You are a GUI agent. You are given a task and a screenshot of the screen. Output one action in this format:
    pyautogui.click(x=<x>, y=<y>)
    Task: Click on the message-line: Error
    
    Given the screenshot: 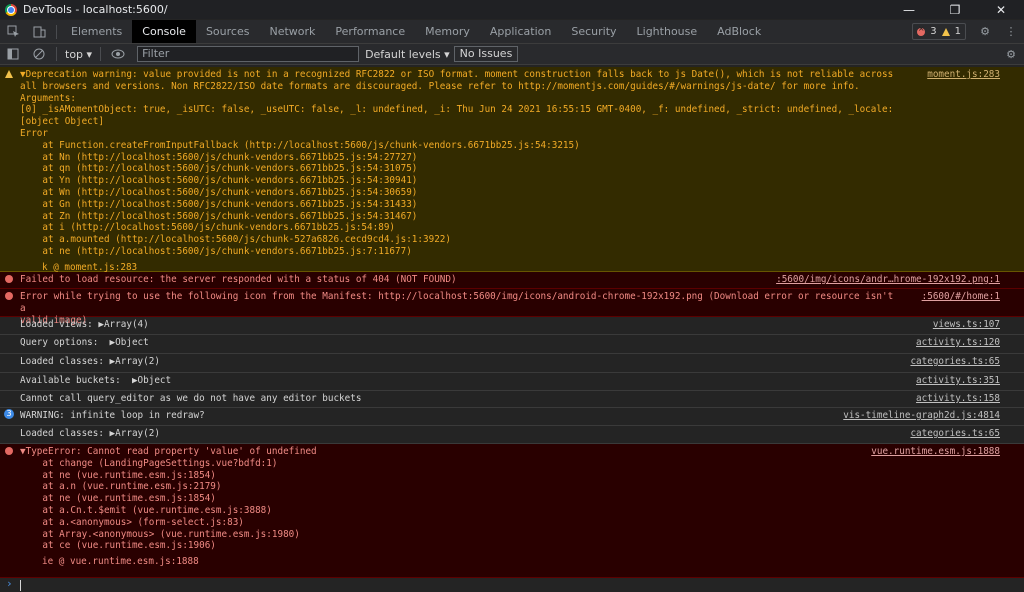 What is the action you would take?
    pyautogui.click(x=34, y=133)
    